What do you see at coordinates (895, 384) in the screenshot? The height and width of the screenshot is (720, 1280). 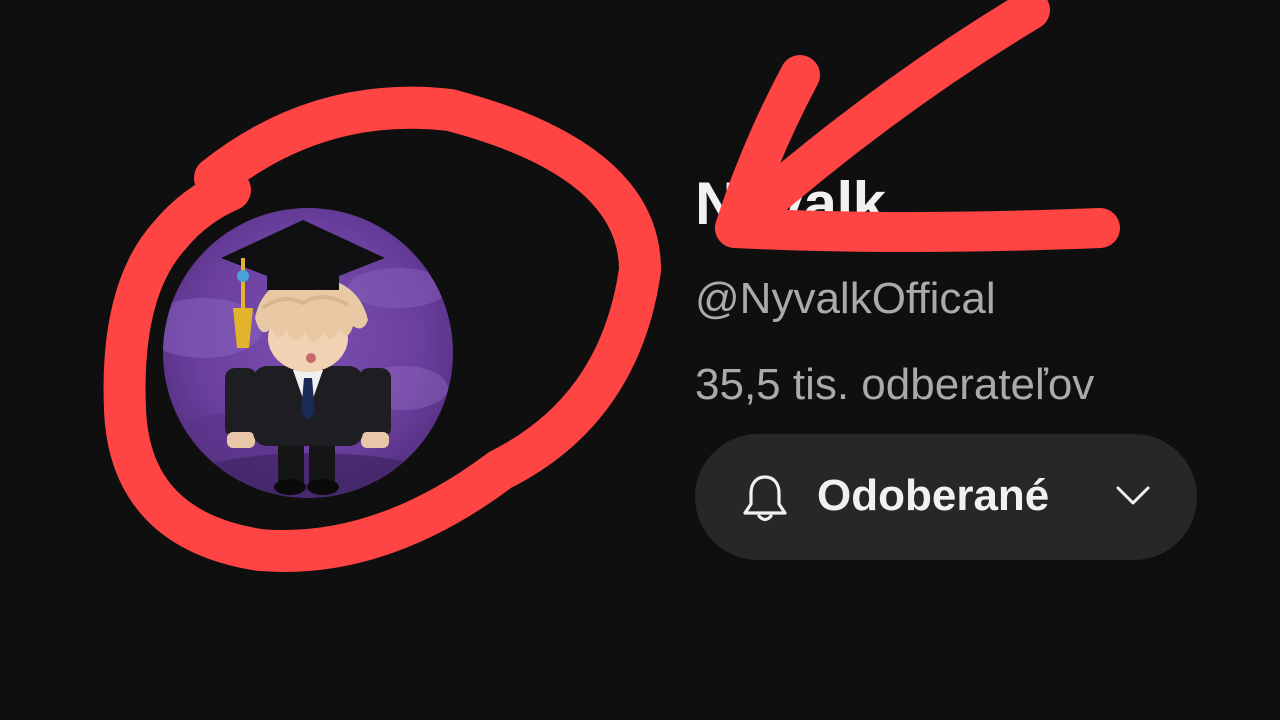 I see `subscriber-count: 35,5 tis. odberateľov` at bounding box center [895, 384].